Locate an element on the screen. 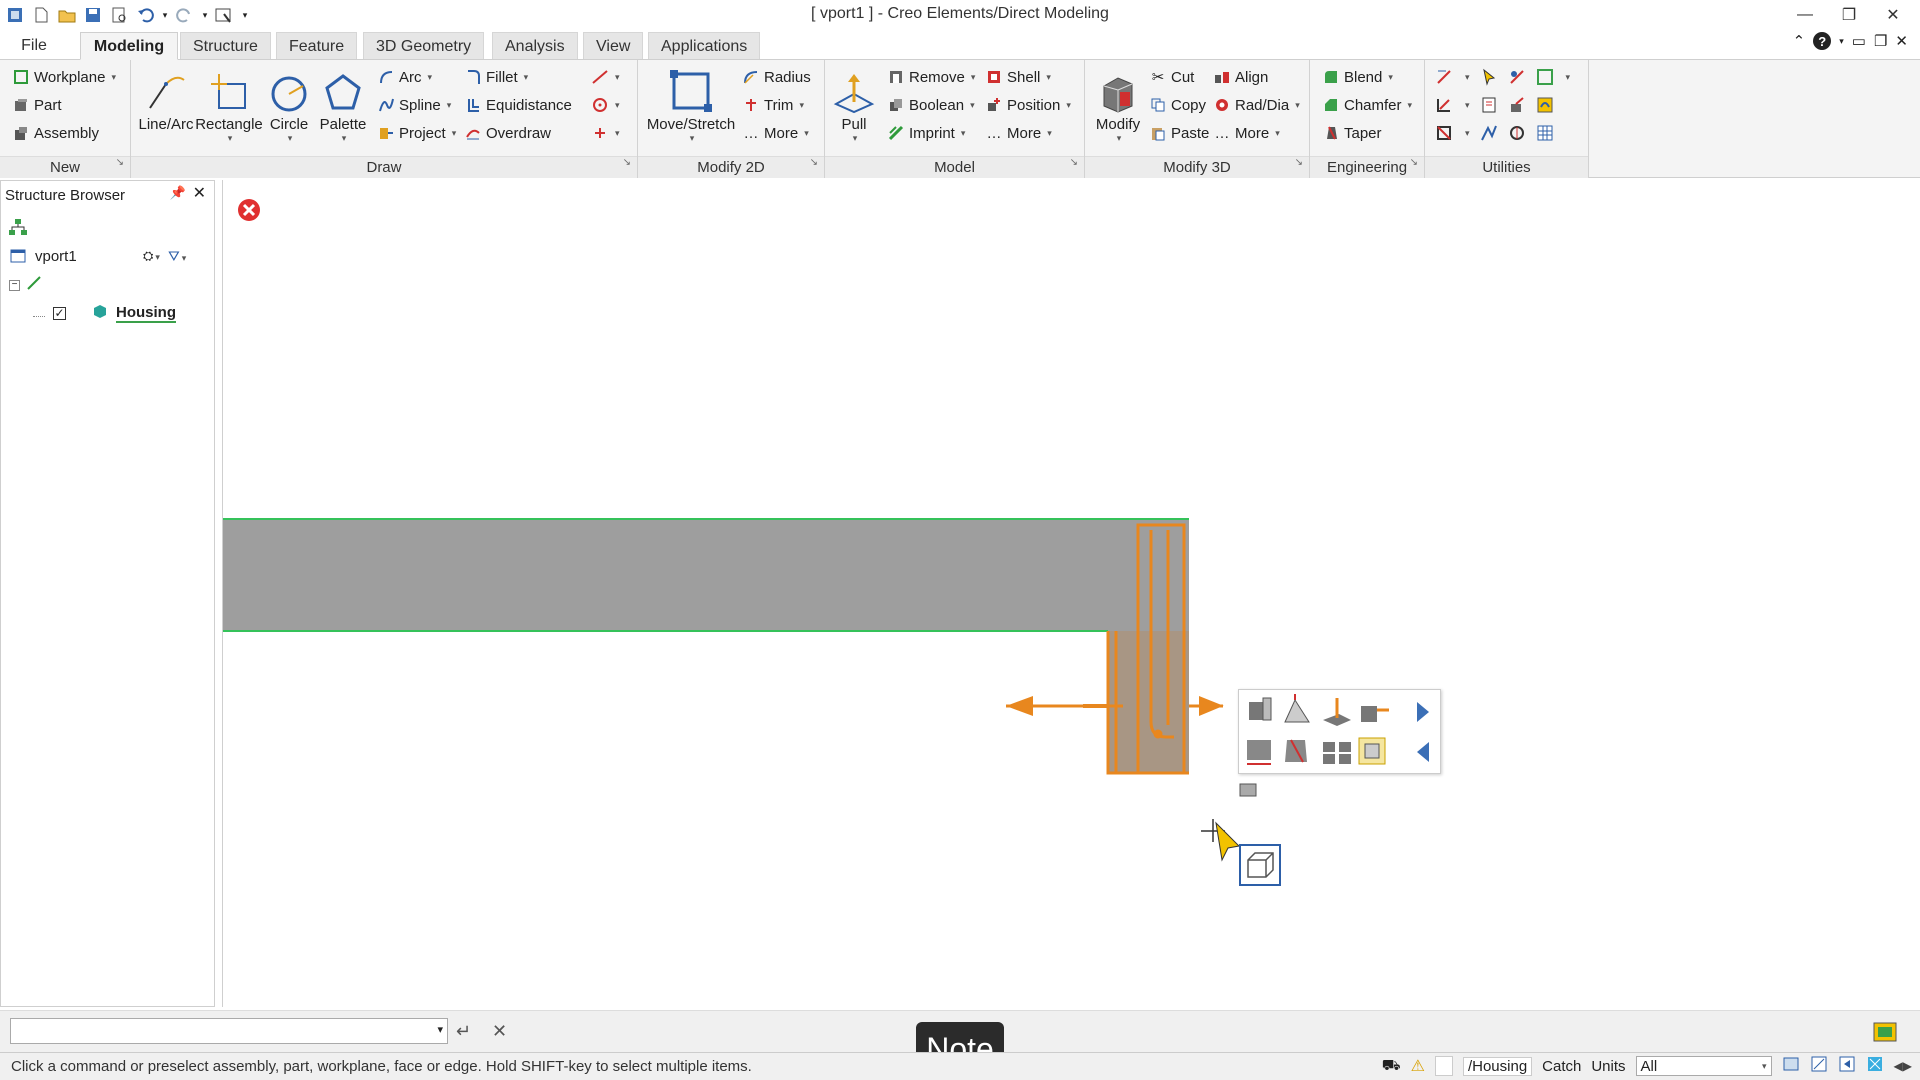  assembly-button: Assembly is located at coordinates (55, 133).